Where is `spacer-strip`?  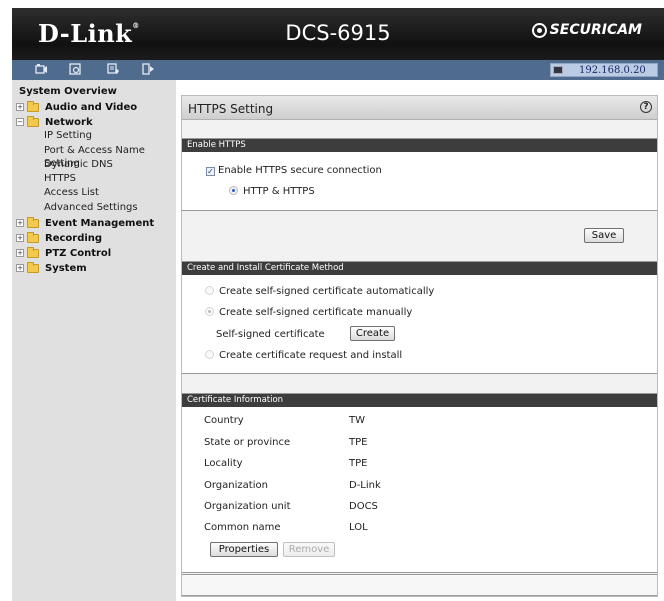
spacer-strip is located at coordinates (419, 383).